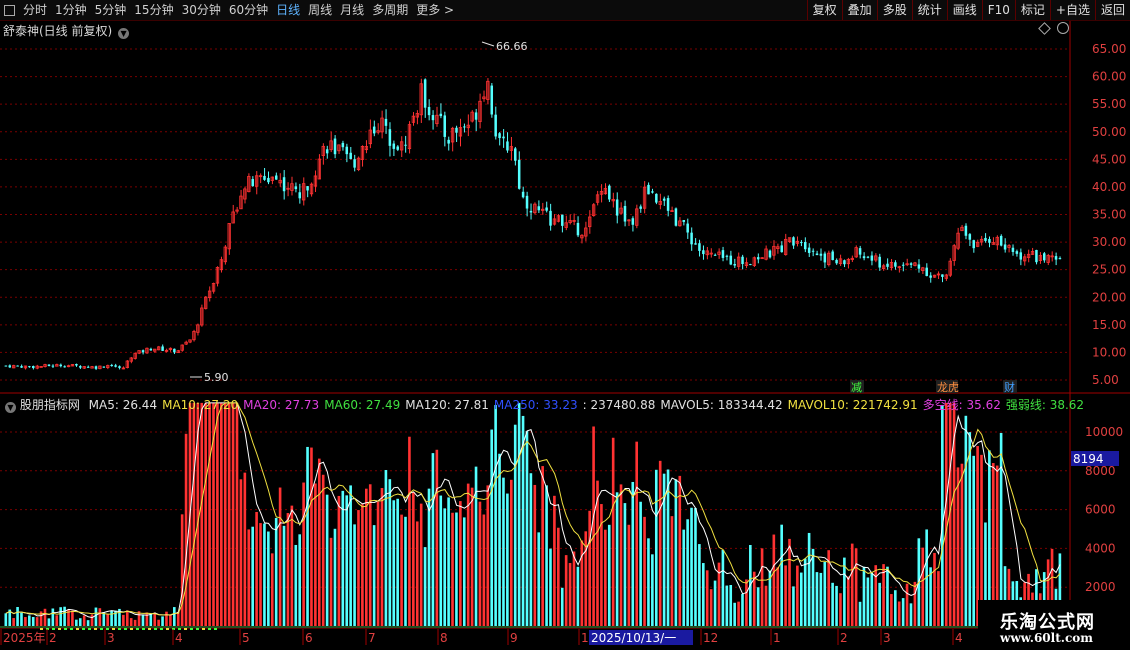  I want to click on toolbar-button-3: 统计, so click(929, 10).